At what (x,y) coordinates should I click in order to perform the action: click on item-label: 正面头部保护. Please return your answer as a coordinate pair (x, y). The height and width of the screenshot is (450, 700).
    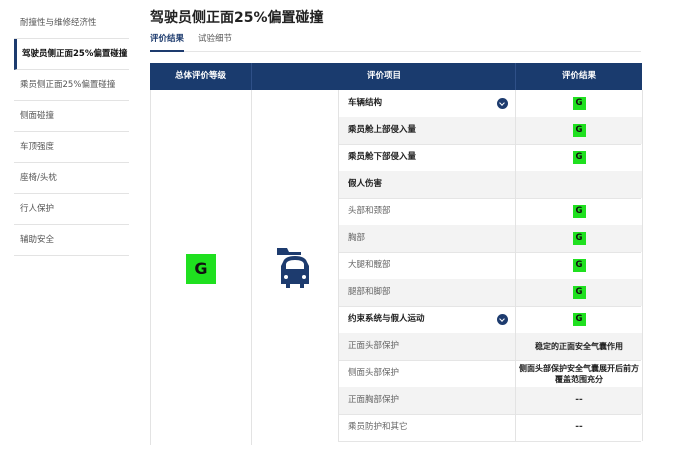
    Looking at the image, I should click on (374, 346).